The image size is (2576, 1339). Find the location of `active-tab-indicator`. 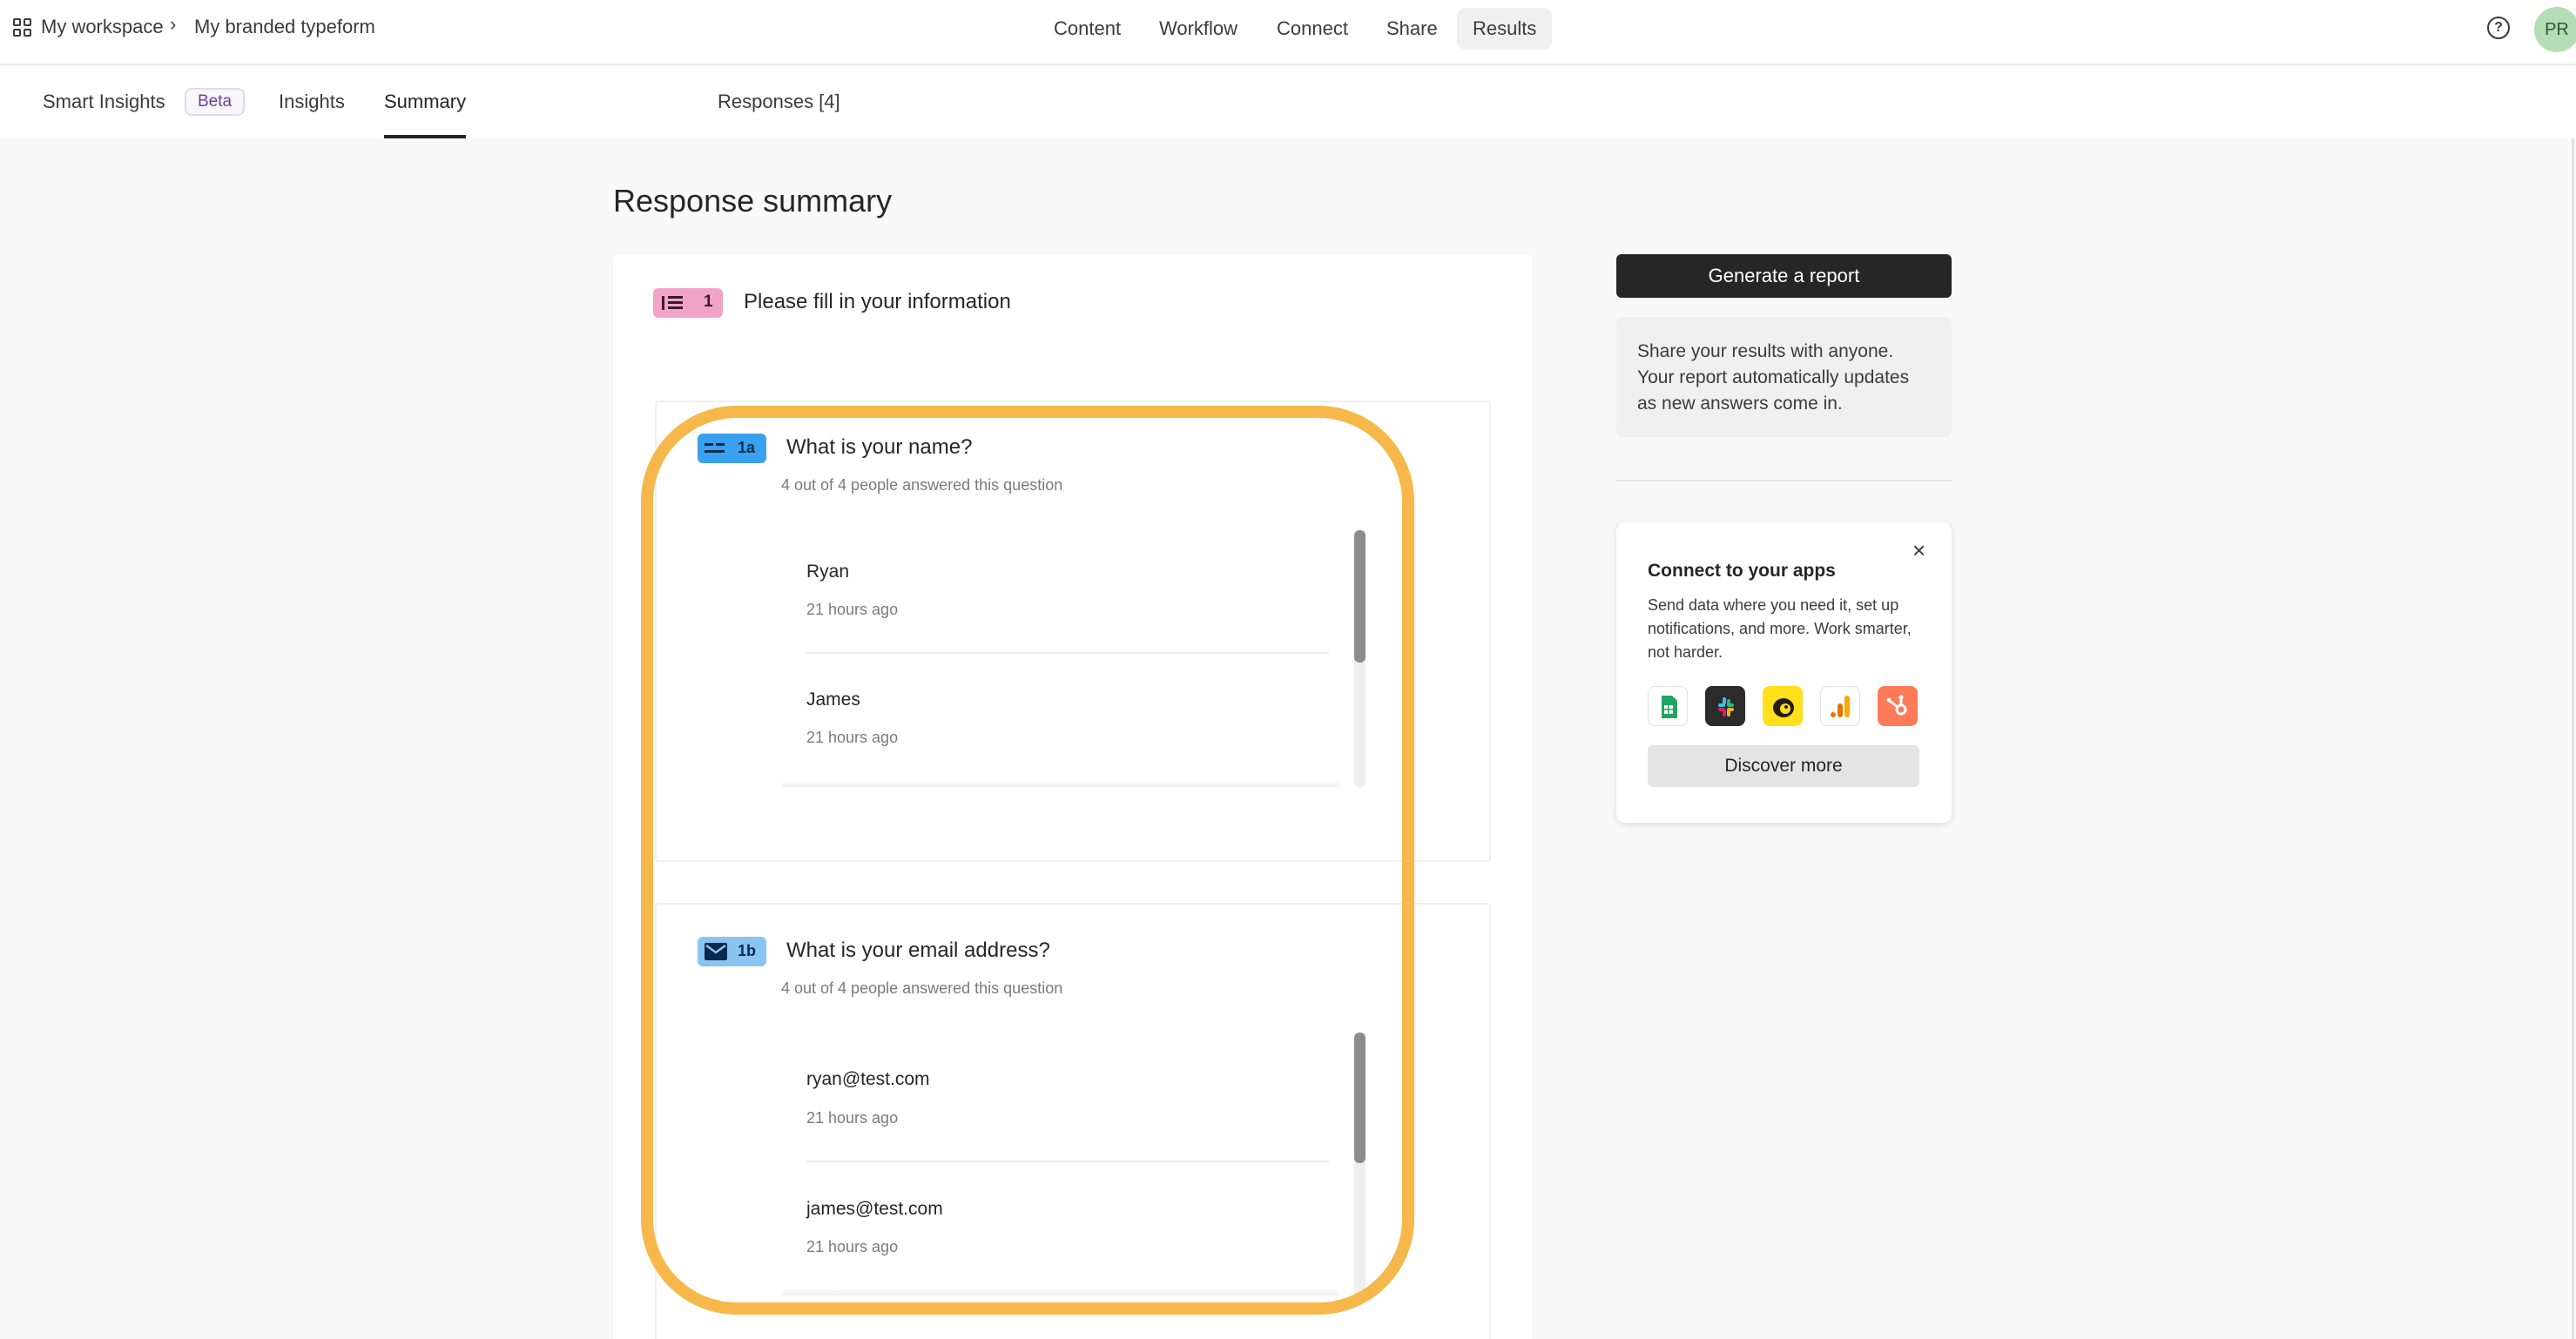

active-tab-indicator is located at coordinates (425, 136).